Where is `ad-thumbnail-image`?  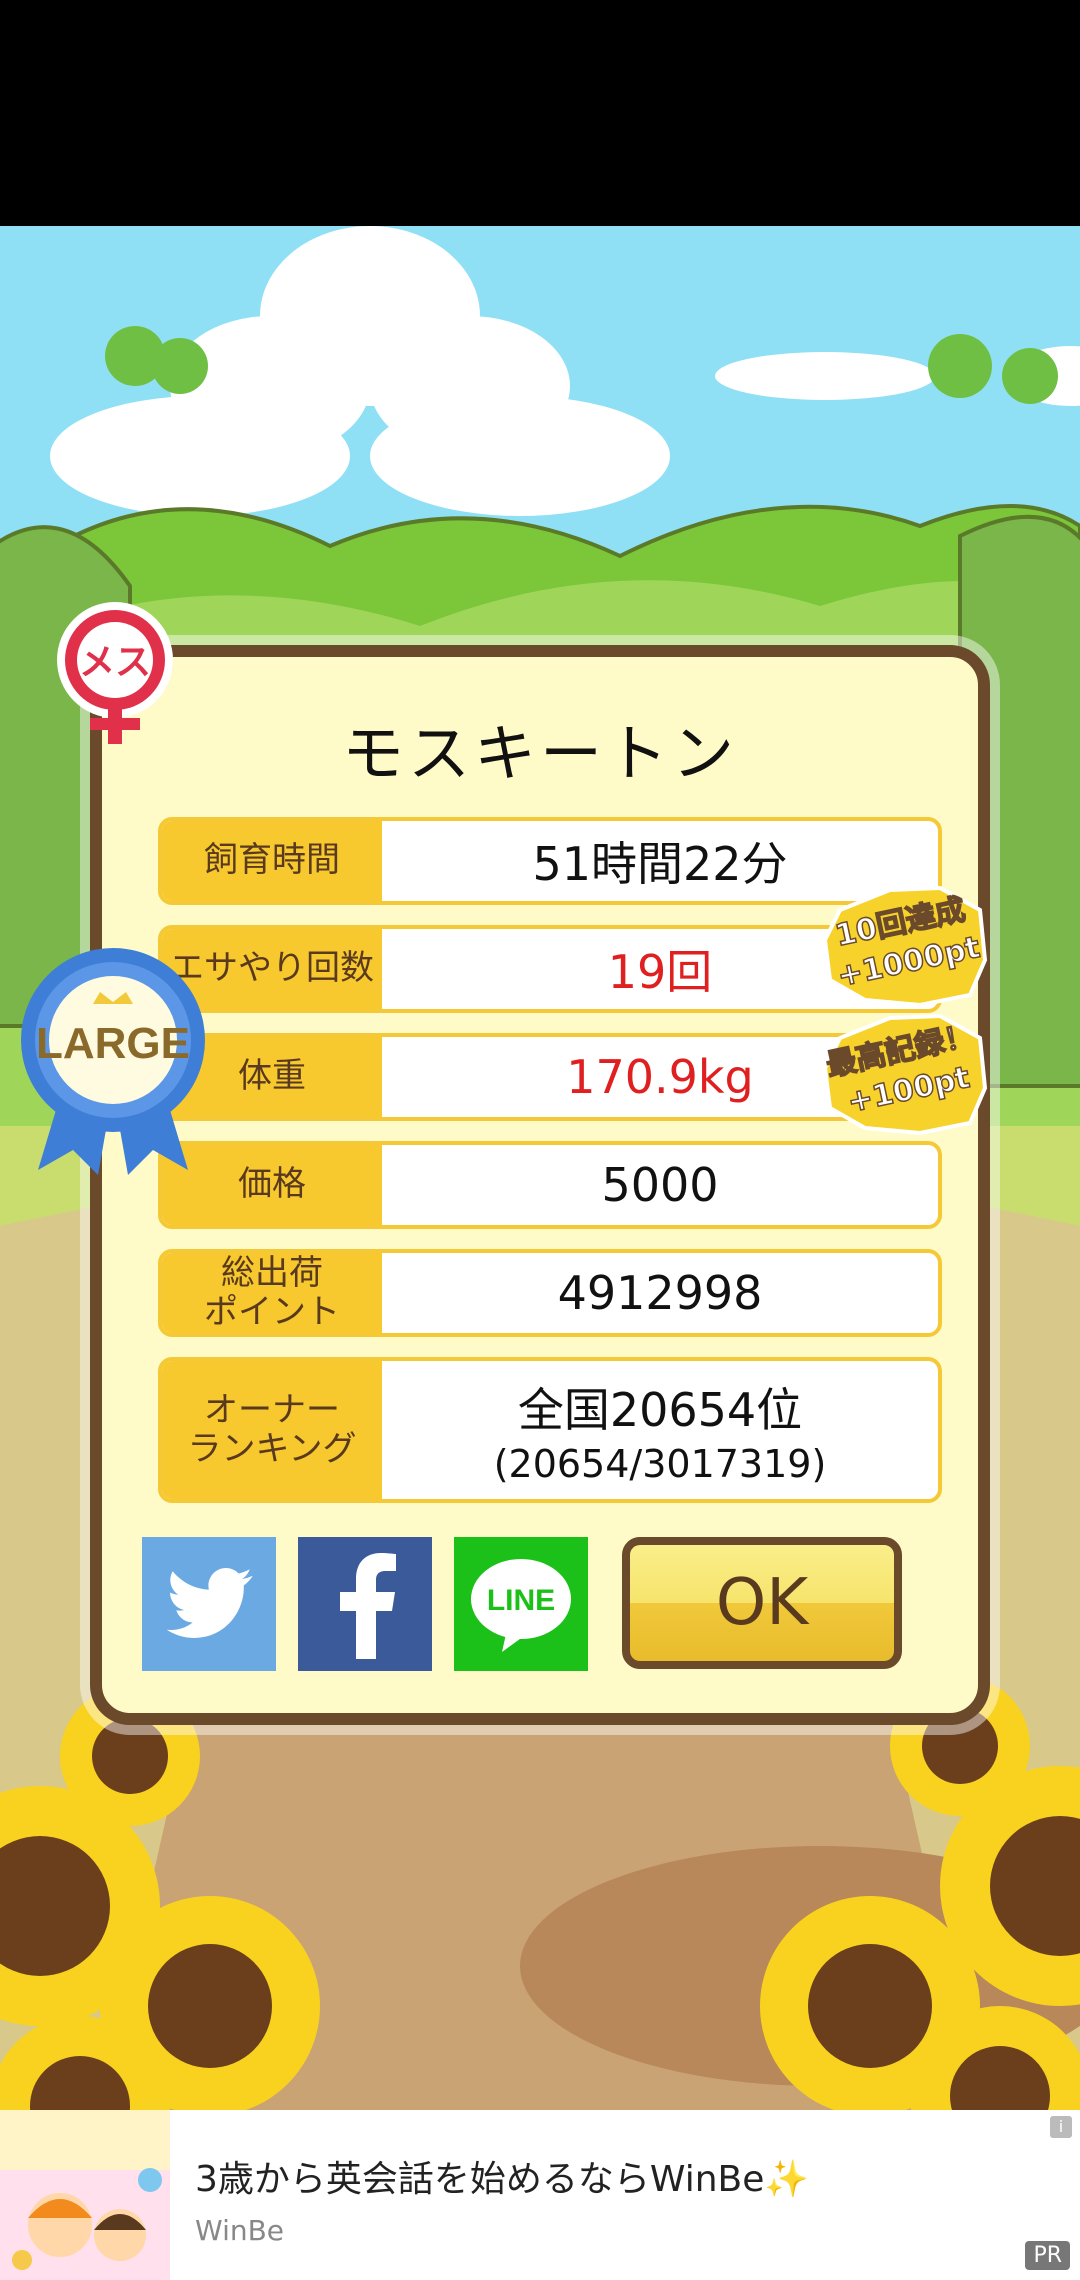 ad-thumbnail-image is located at coordinates (85, 2195).